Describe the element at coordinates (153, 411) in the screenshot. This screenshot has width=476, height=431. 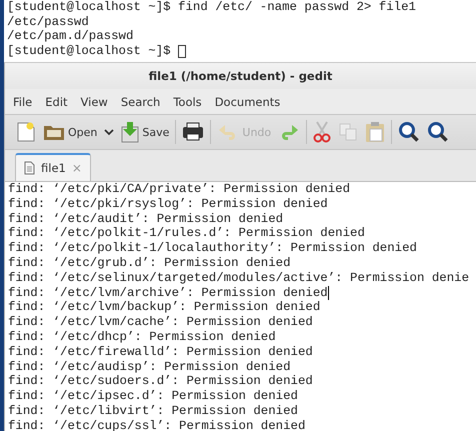
I see `text-line: find: ‘/etc/libvirt’: Permission denied` at that location.